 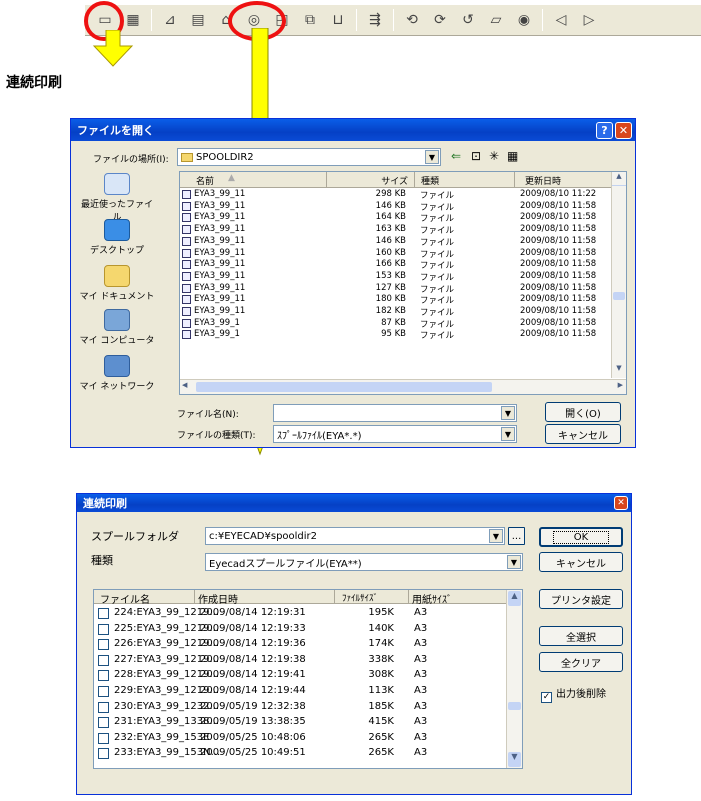 What do you see at coordinates (133, 20) in the screenshot?
I see `table-icon: ▦` at bounding box center [133, 20].